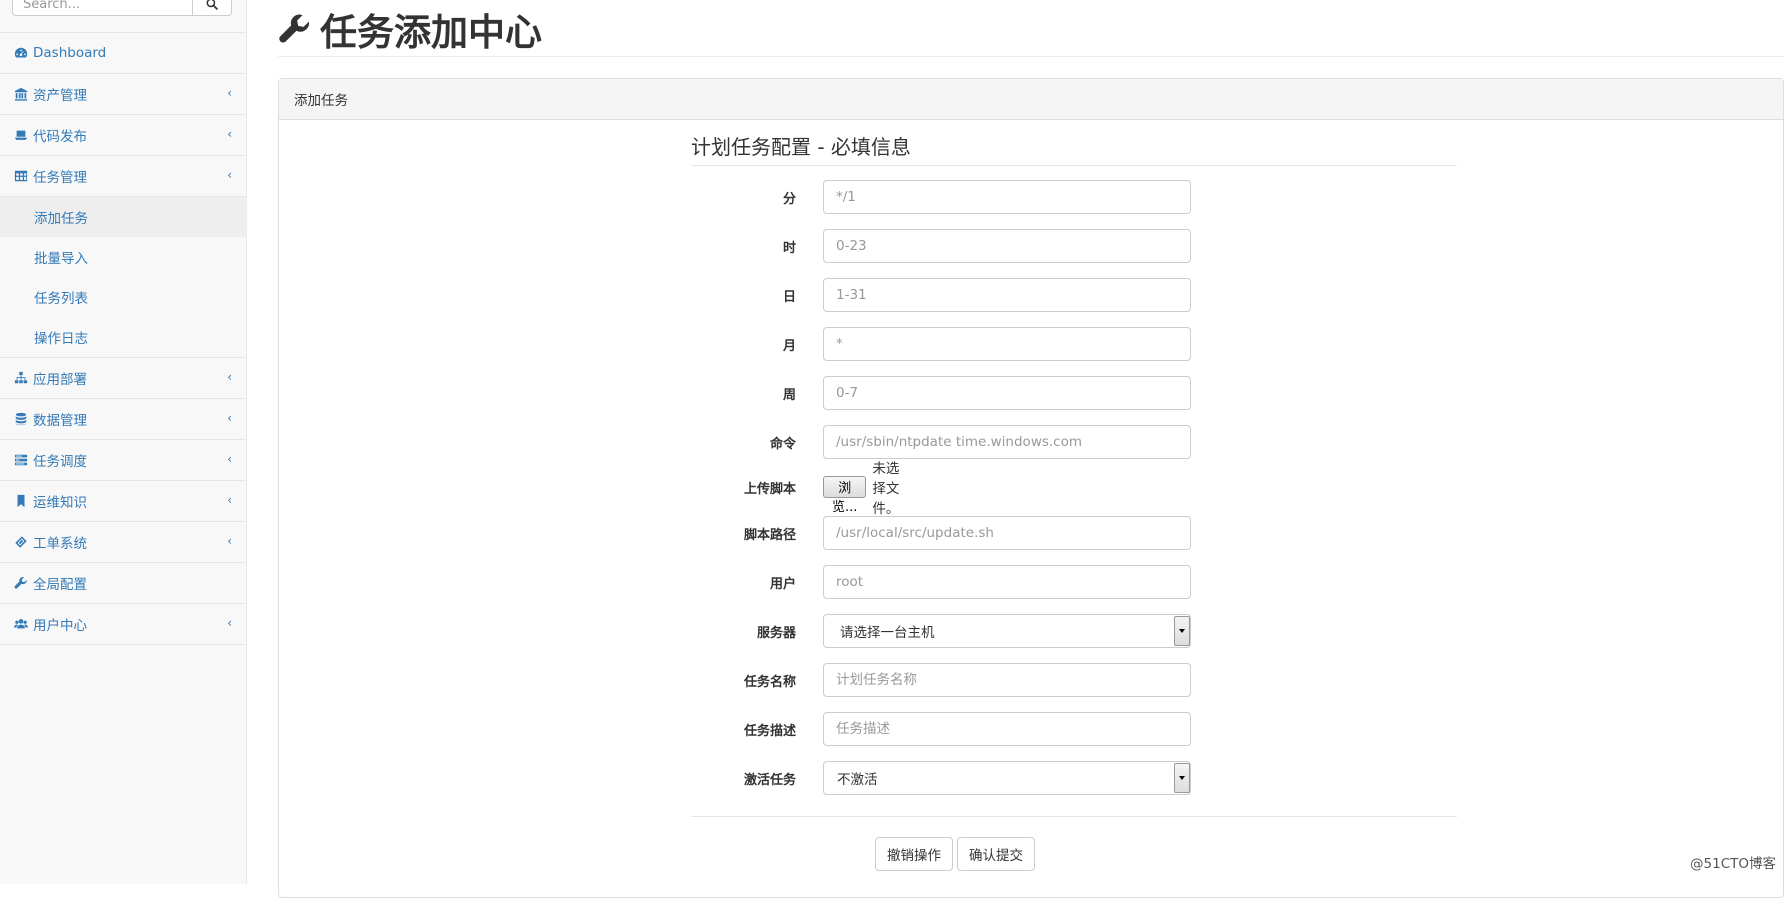 The height and width of the screenshot is (898, 1784). Describe the element at coordinates (212, 5) in the screenshot. I see `search-icon` at that location.